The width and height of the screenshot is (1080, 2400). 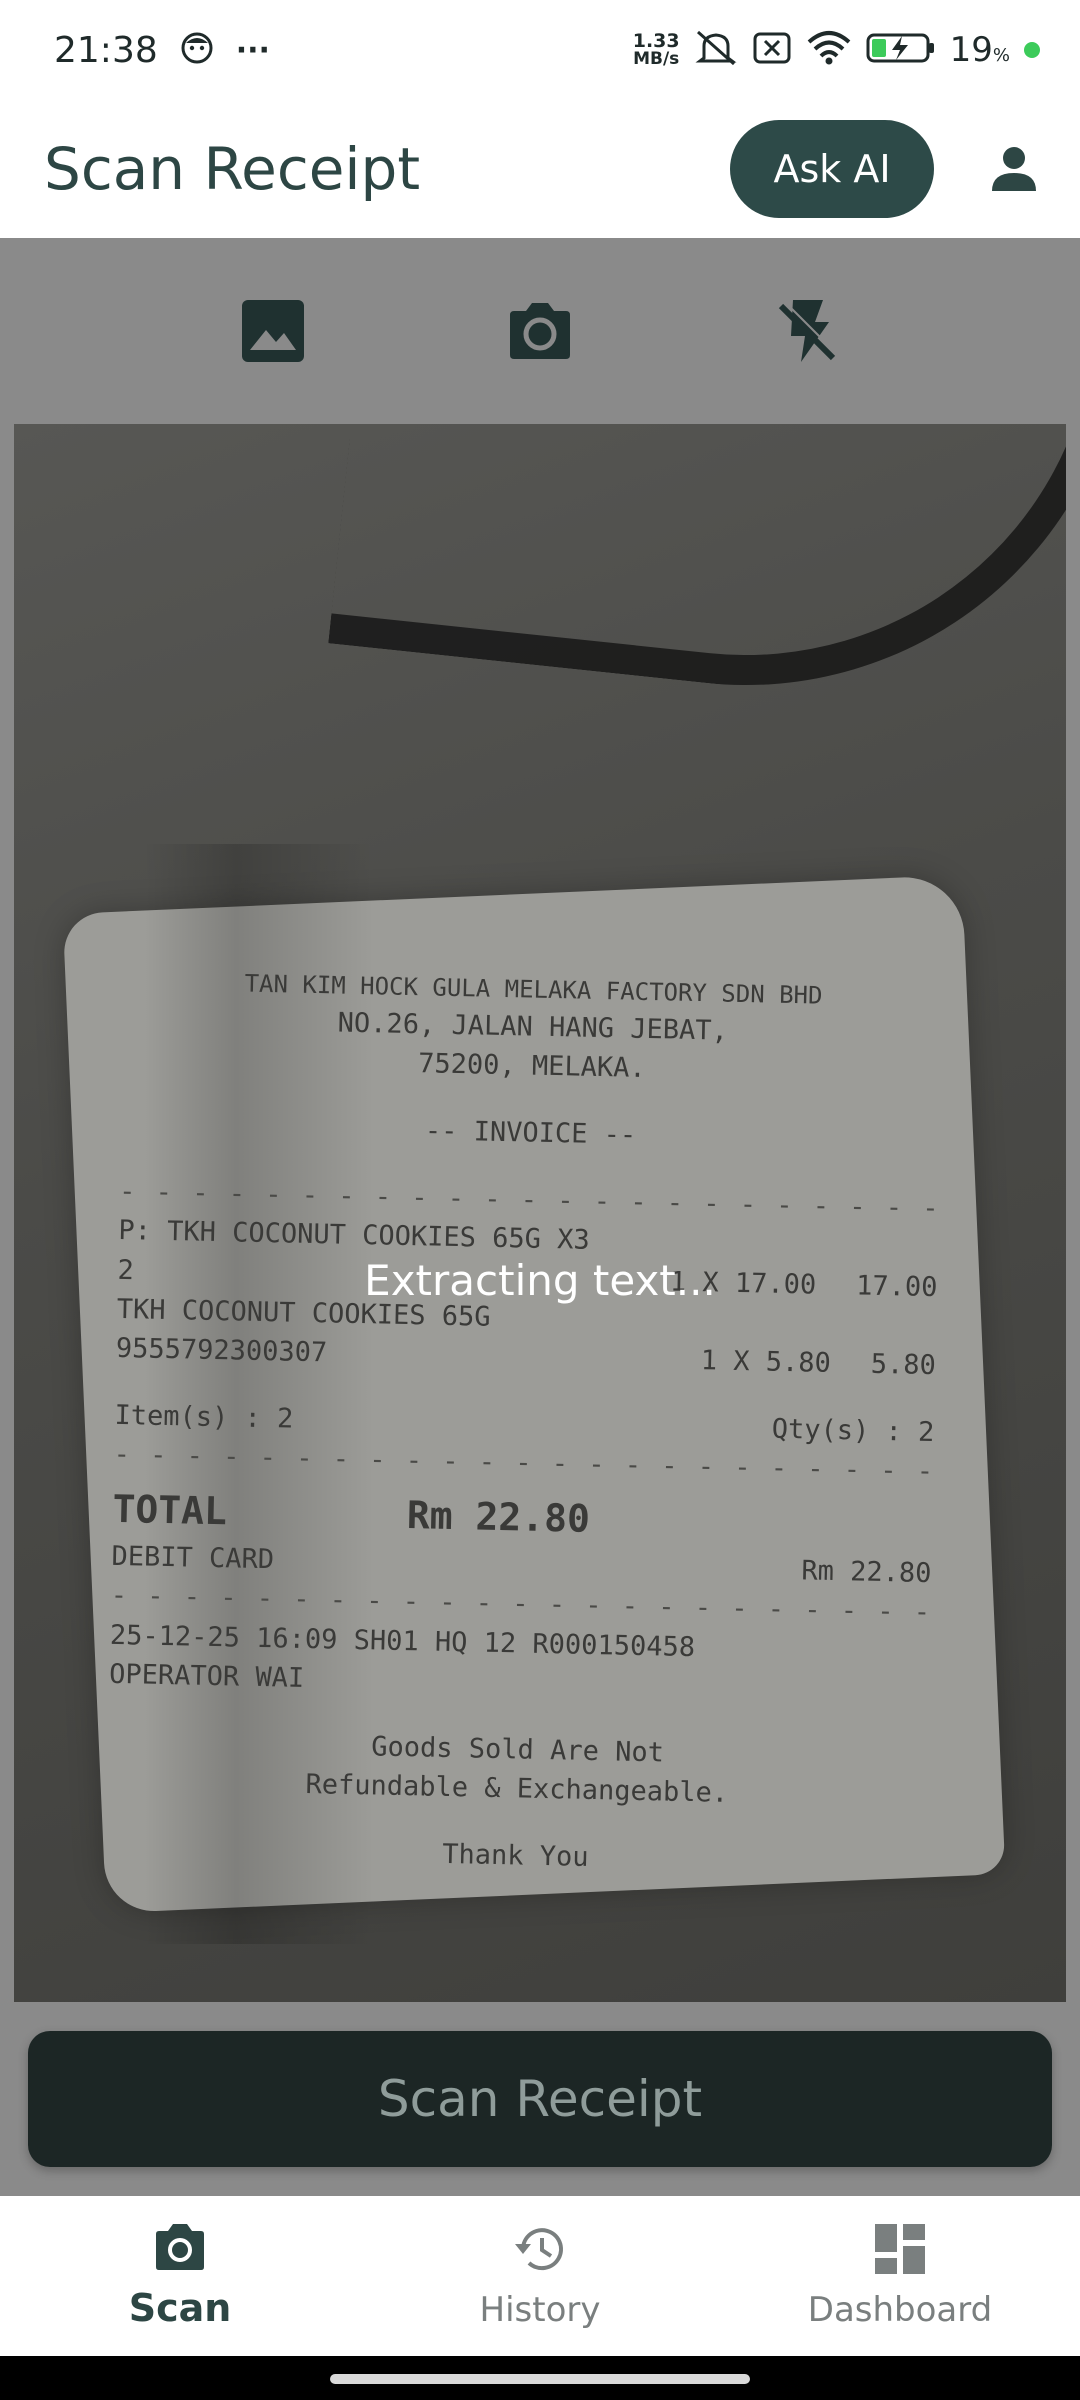 What do you see at coordinates (204, 1417) in the screenshot?
I see `receipt-cell: Item(s) : 2` at bounding box center [204, 1417].